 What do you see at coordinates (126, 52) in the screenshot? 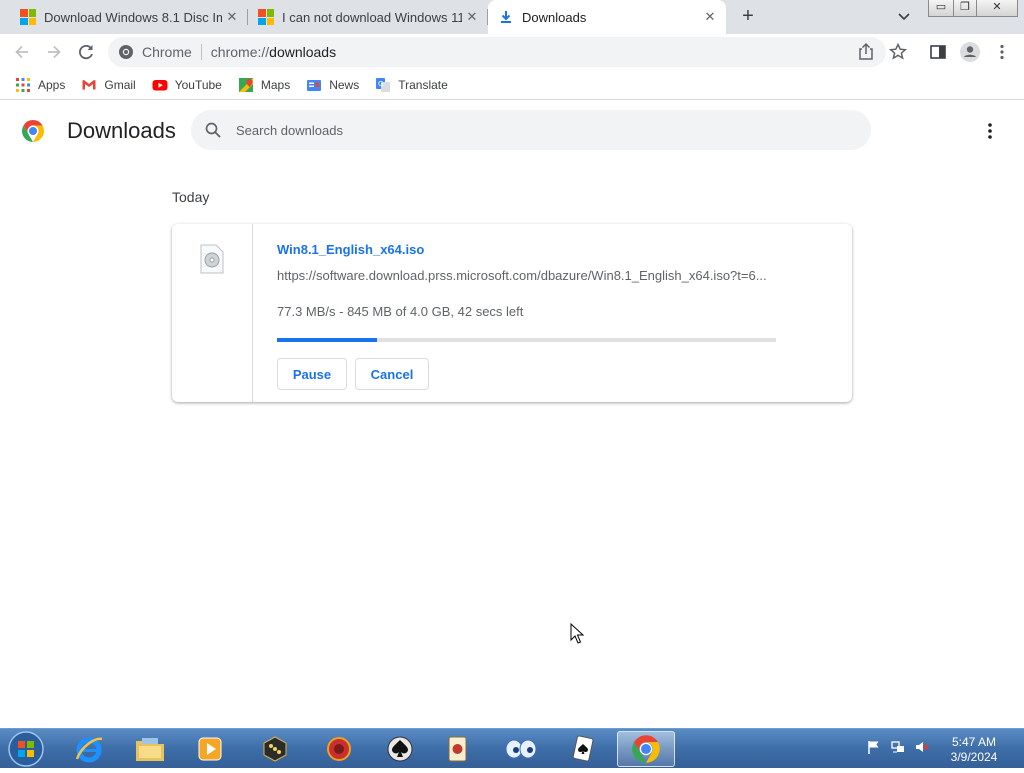
I see `chrome-site-icon` at bounding box center [126, 52].